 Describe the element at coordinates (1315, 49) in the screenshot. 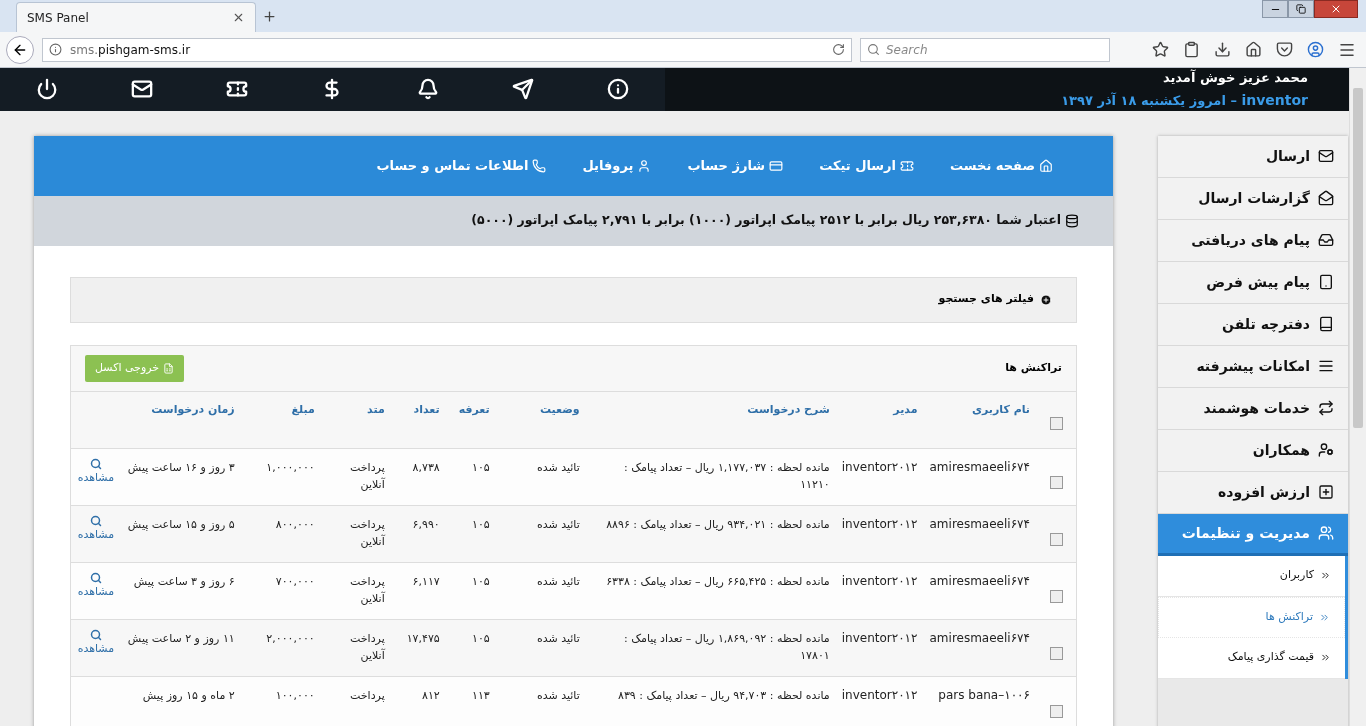

I see `account-icon` at that location.